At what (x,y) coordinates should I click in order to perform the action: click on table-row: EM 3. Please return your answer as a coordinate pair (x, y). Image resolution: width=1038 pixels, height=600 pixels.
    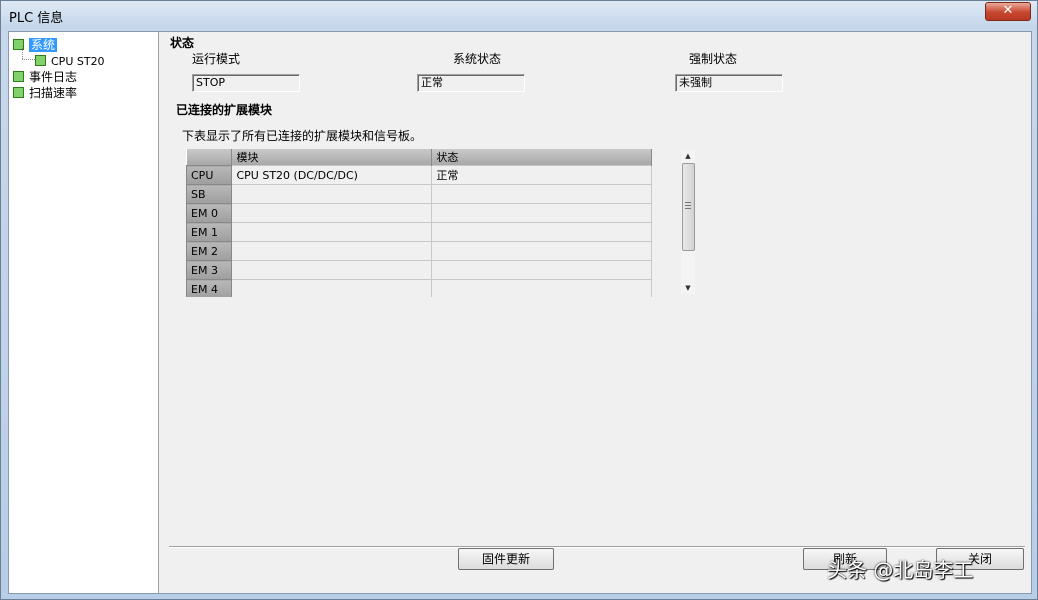
    Looking at the image, I should click on (419, 270).